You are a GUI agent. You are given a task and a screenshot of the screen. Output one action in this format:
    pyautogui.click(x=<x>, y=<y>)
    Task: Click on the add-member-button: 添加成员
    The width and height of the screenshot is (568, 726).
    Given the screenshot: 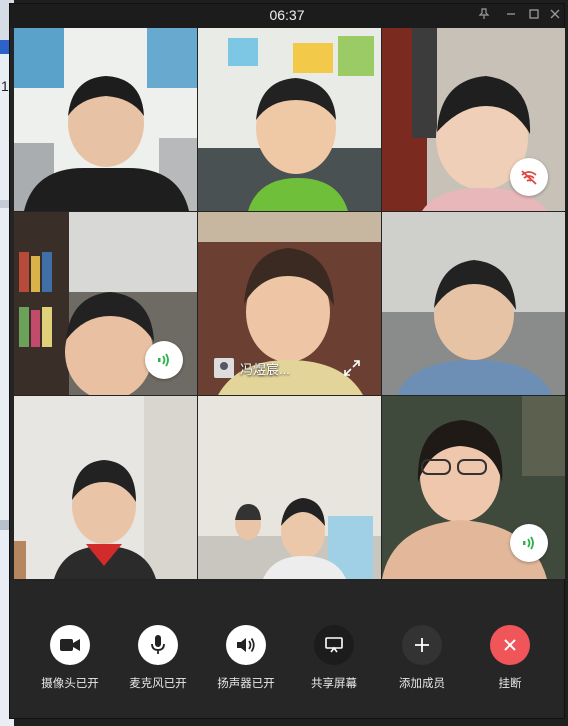 What is the action you would take?
    pyautogui.click(x=422, y=658)
    